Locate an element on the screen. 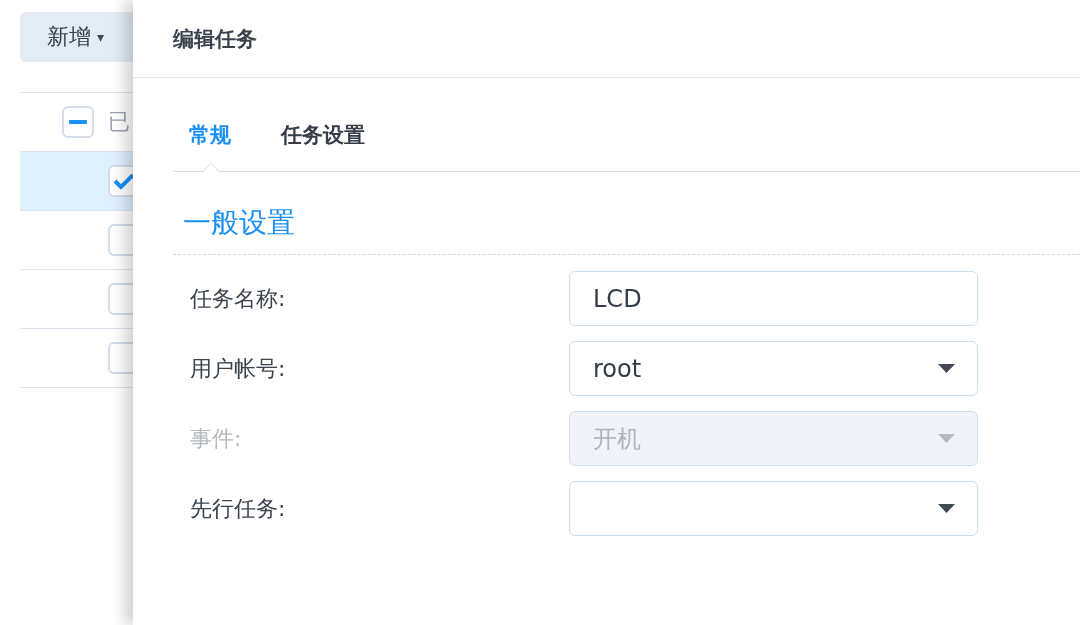 The width and height of the screenshot is (1080, 625). field-label: 先行任务: is located at coordinates (238, 508).